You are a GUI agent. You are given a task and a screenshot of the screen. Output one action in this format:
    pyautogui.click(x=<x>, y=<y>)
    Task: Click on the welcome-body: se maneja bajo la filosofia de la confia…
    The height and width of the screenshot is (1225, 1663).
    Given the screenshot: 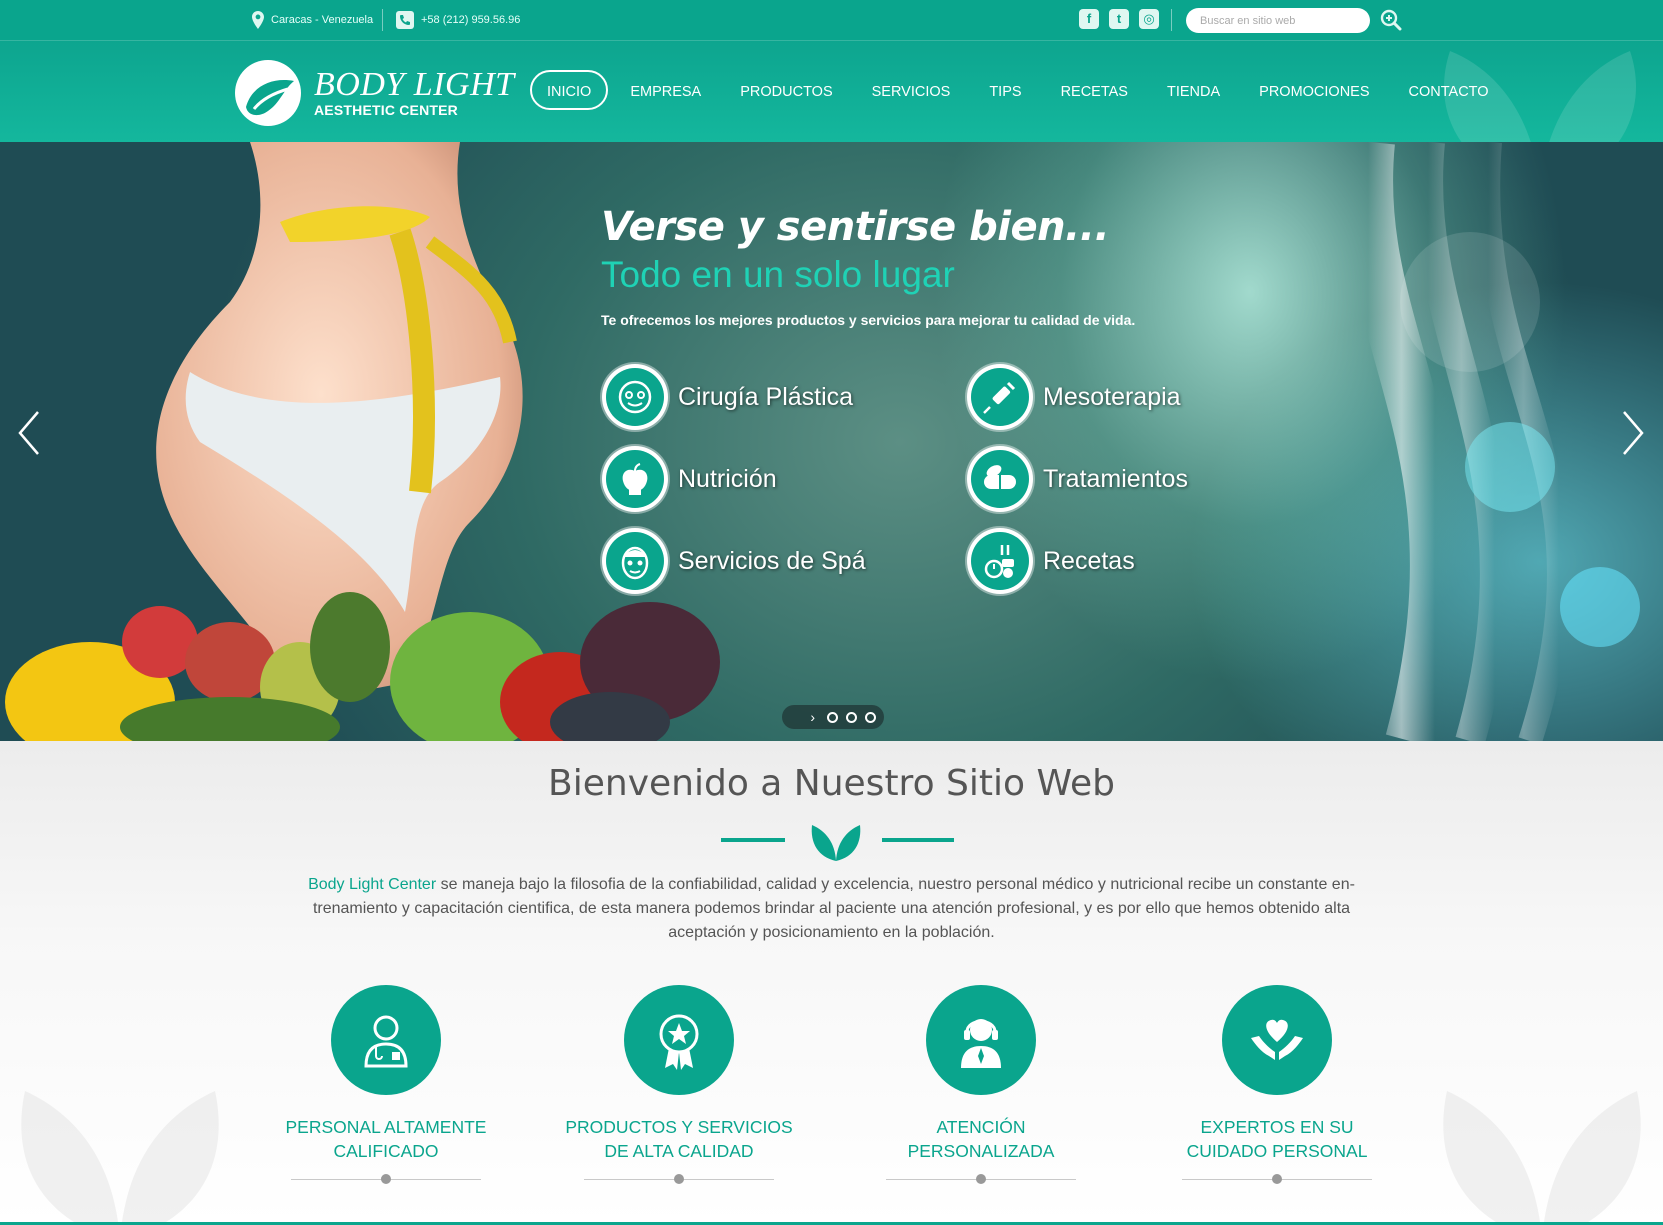 What is the action you would take?
    pyautogui.click(x=833, y=908)
    